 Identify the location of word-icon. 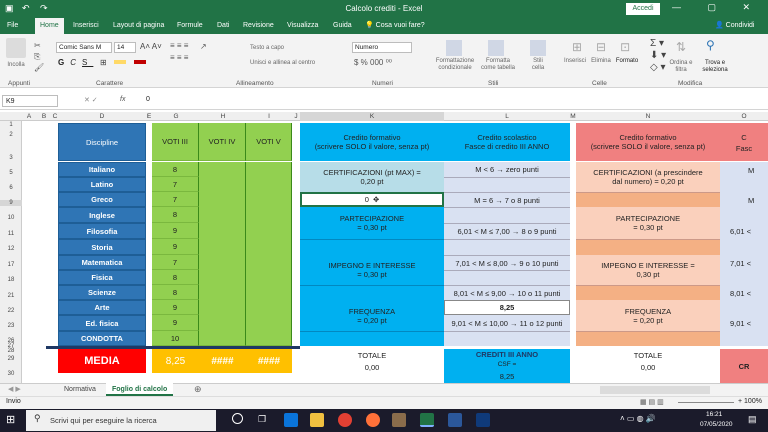
(455, 420).